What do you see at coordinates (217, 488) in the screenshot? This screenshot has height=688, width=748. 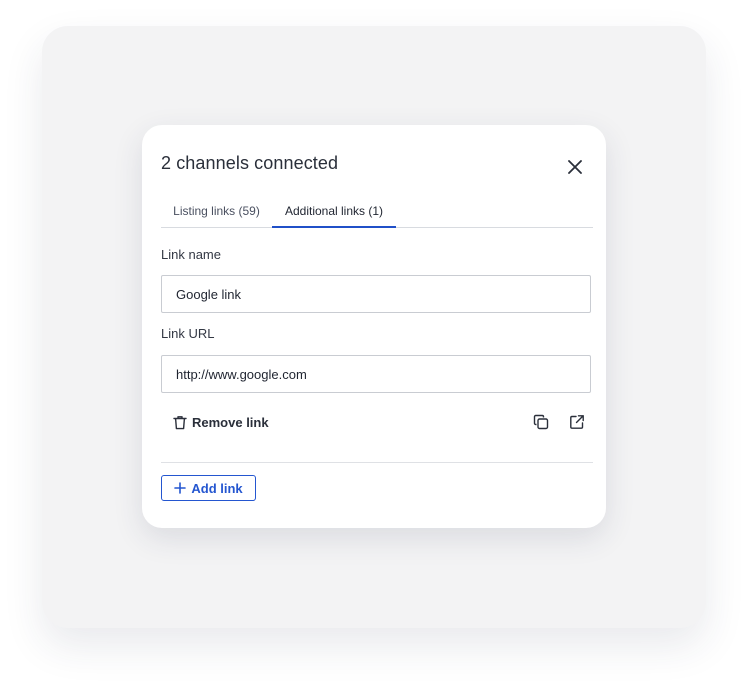 I see `add-link-label: Add link` at bounding box center [217, 488].